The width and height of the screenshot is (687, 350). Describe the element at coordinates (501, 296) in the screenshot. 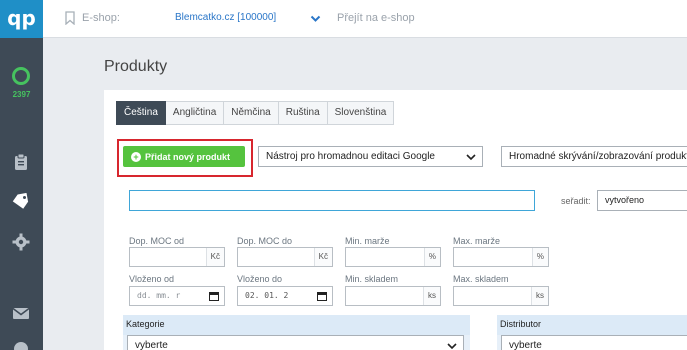

I see `max-stock-input: ks` at that location.